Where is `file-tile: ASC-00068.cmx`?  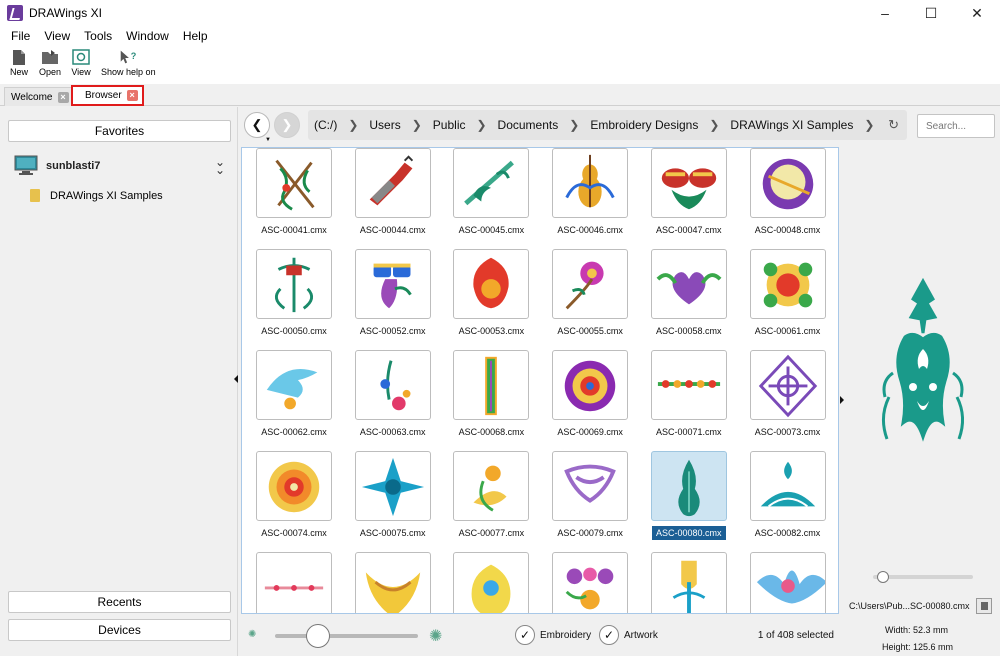 file-tile: ASC-00068.cmx is located at coordinates (491, 400).